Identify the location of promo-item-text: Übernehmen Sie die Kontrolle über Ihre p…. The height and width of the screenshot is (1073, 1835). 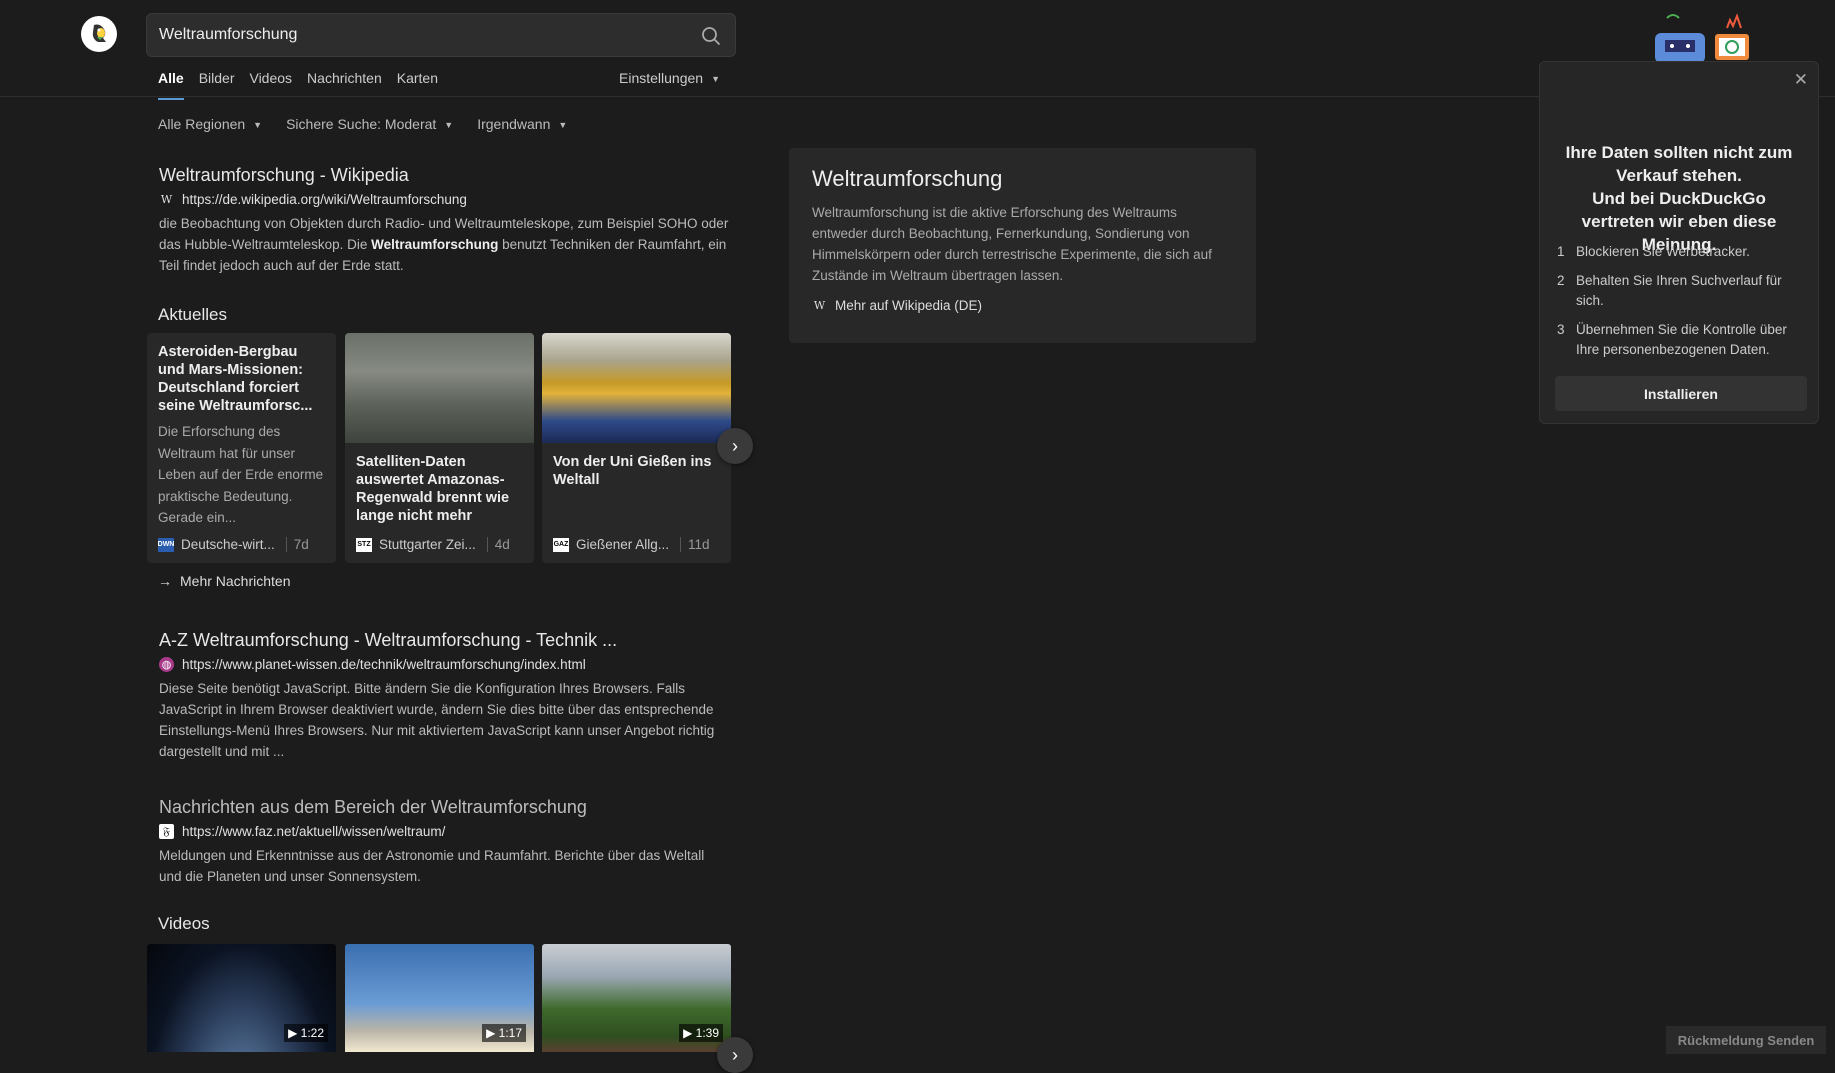
(1681, 339).